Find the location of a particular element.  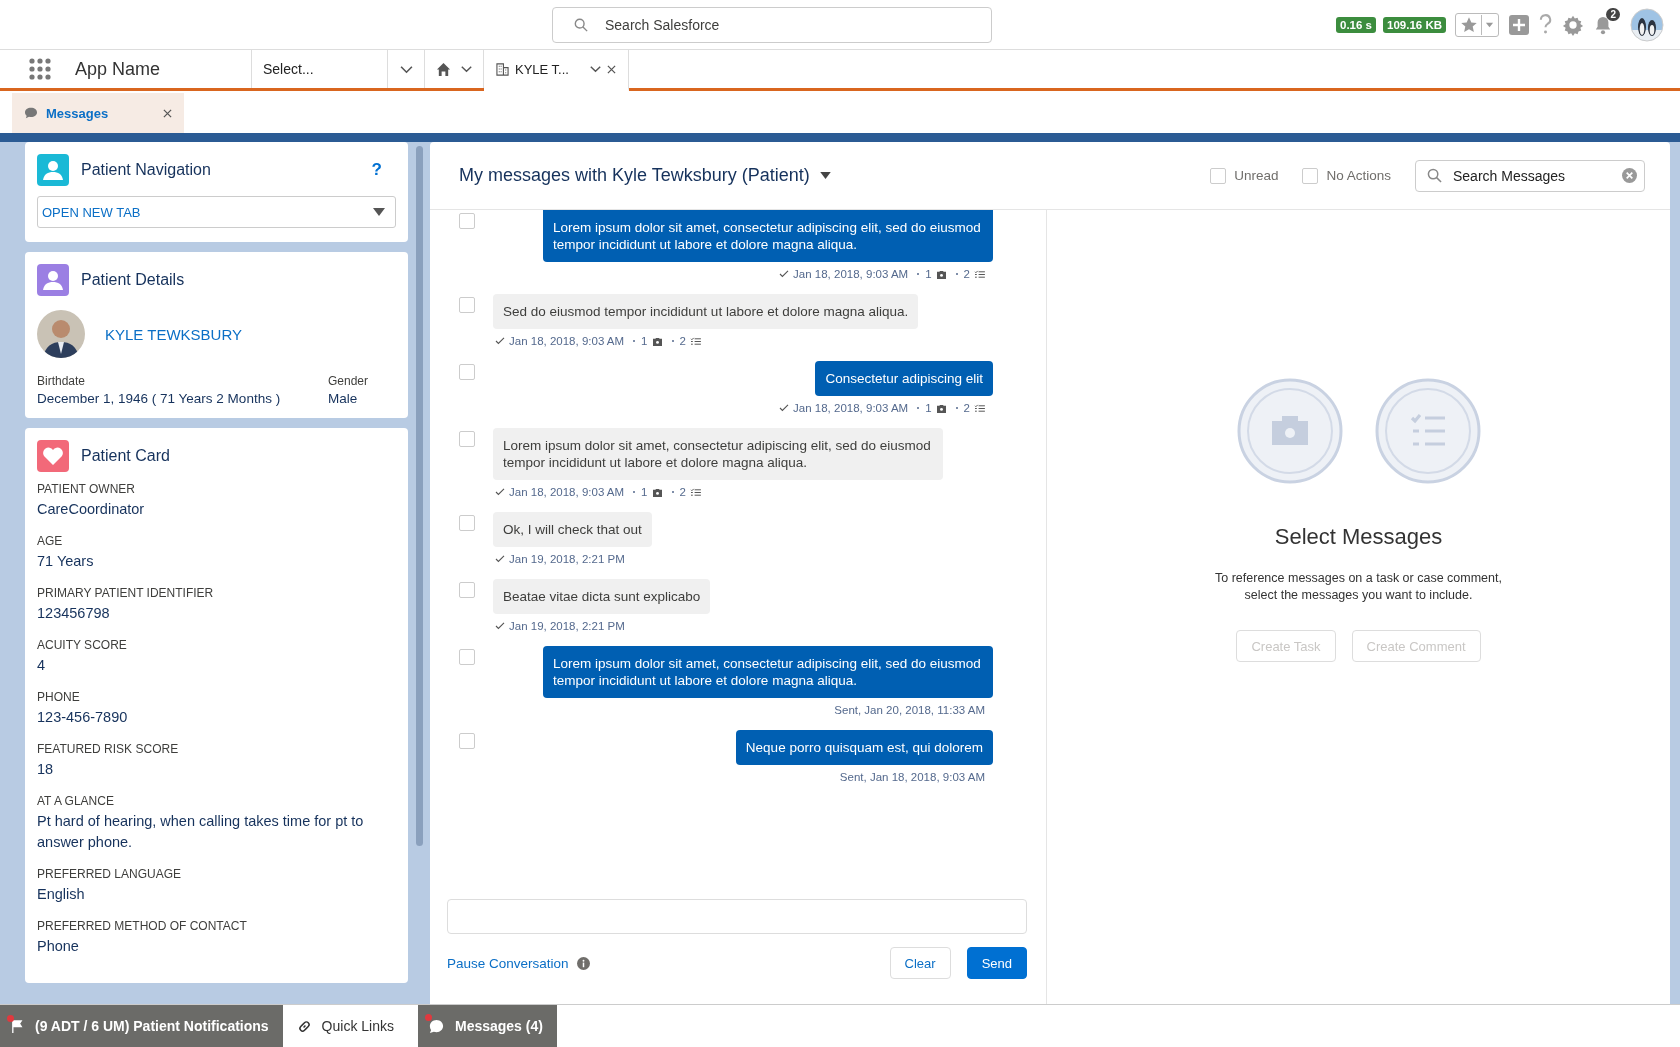

open-tab-dropdown: OPEN NEW TAB is located at coordinates (216, 212).